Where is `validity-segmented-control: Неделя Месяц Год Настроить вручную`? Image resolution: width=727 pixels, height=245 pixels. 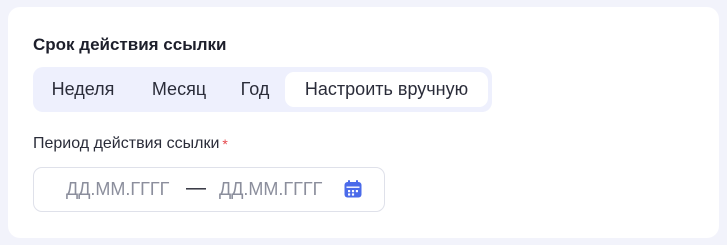 validity-segmented-control: Неделя Месяц Год Настроить вручную is located at coordinates (262, 89).